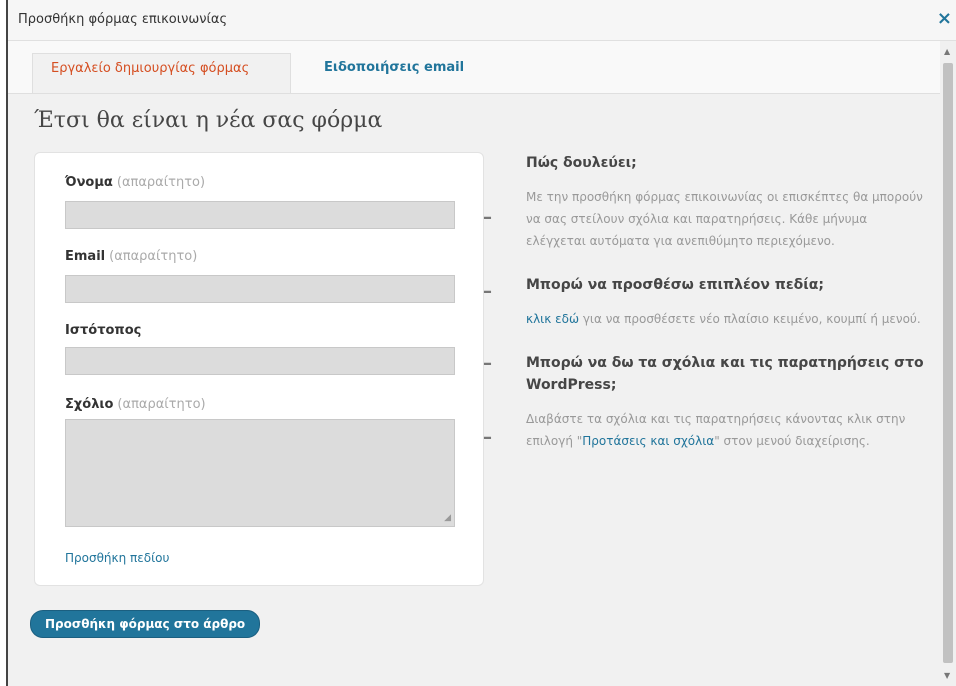 Image resolution: width=956 pixels, height=686 pixels. What do you see at coordinates (487, 291) in the screenshot?
I see `remove-field-email-button: –` at bounding box center [487, 291].